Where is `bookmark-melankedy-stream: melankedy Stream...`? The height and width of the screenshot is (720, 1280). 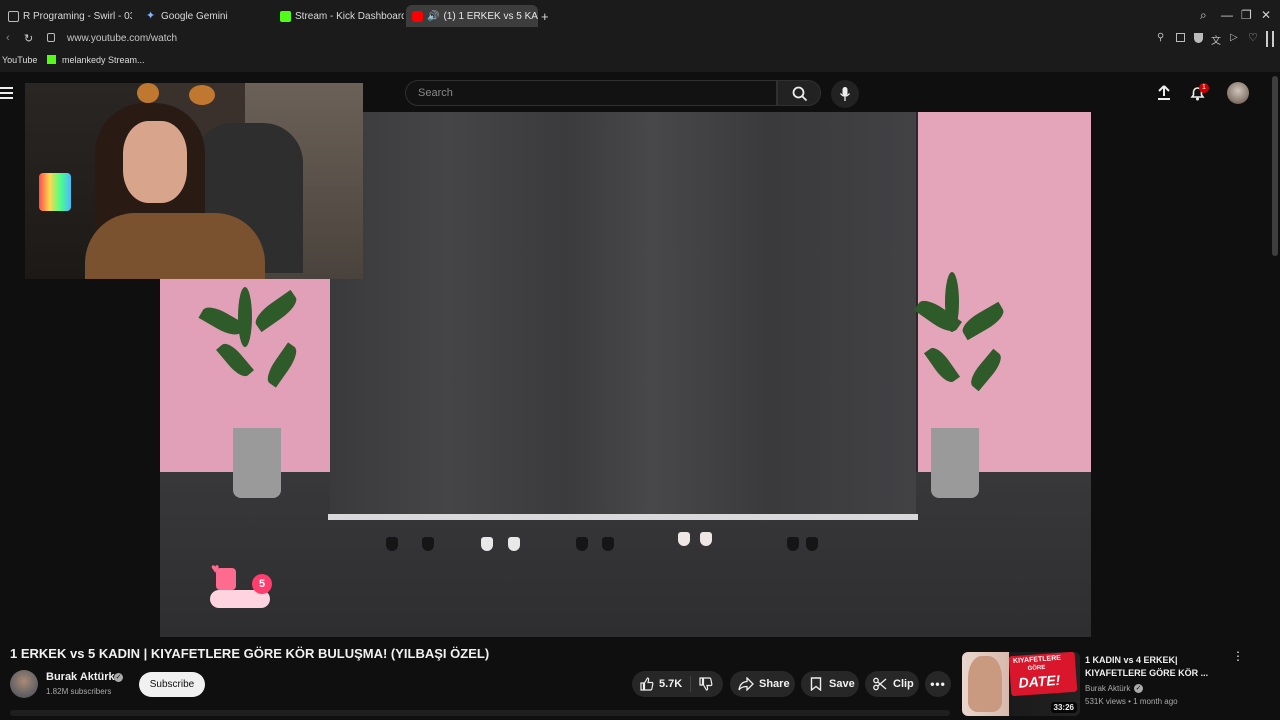
bookmark-melankedy-stream: melankedy Stream... is located at coordinates (103, 60).